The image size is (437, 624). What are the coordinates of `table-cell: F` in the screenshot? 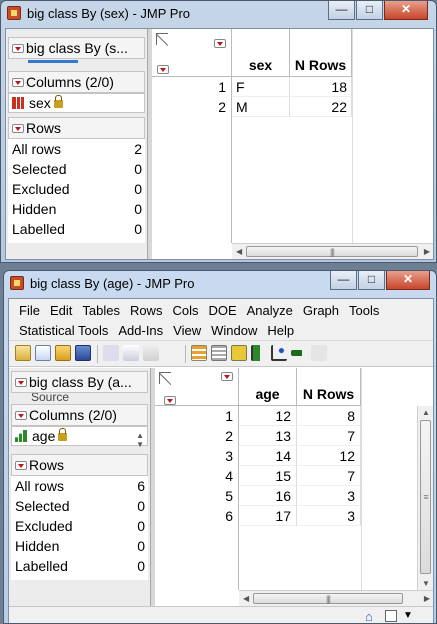 It's located at (261, 87).